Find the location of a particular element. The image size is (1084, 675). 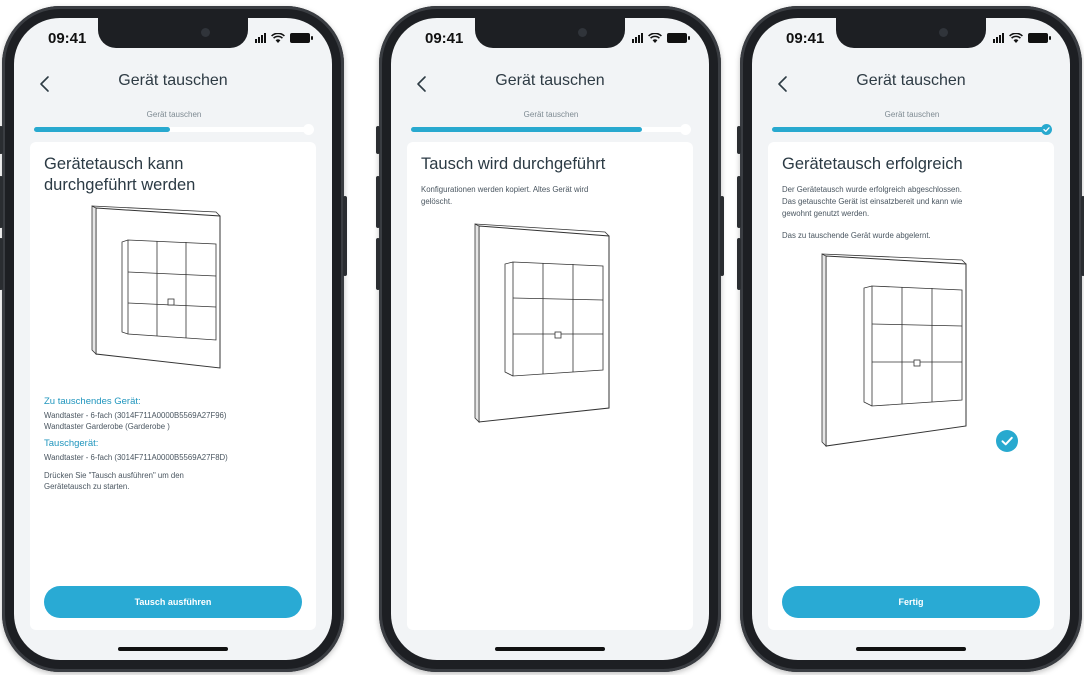

card-title: Tausch wird durchgeführt is located at coordinates (513, 164).